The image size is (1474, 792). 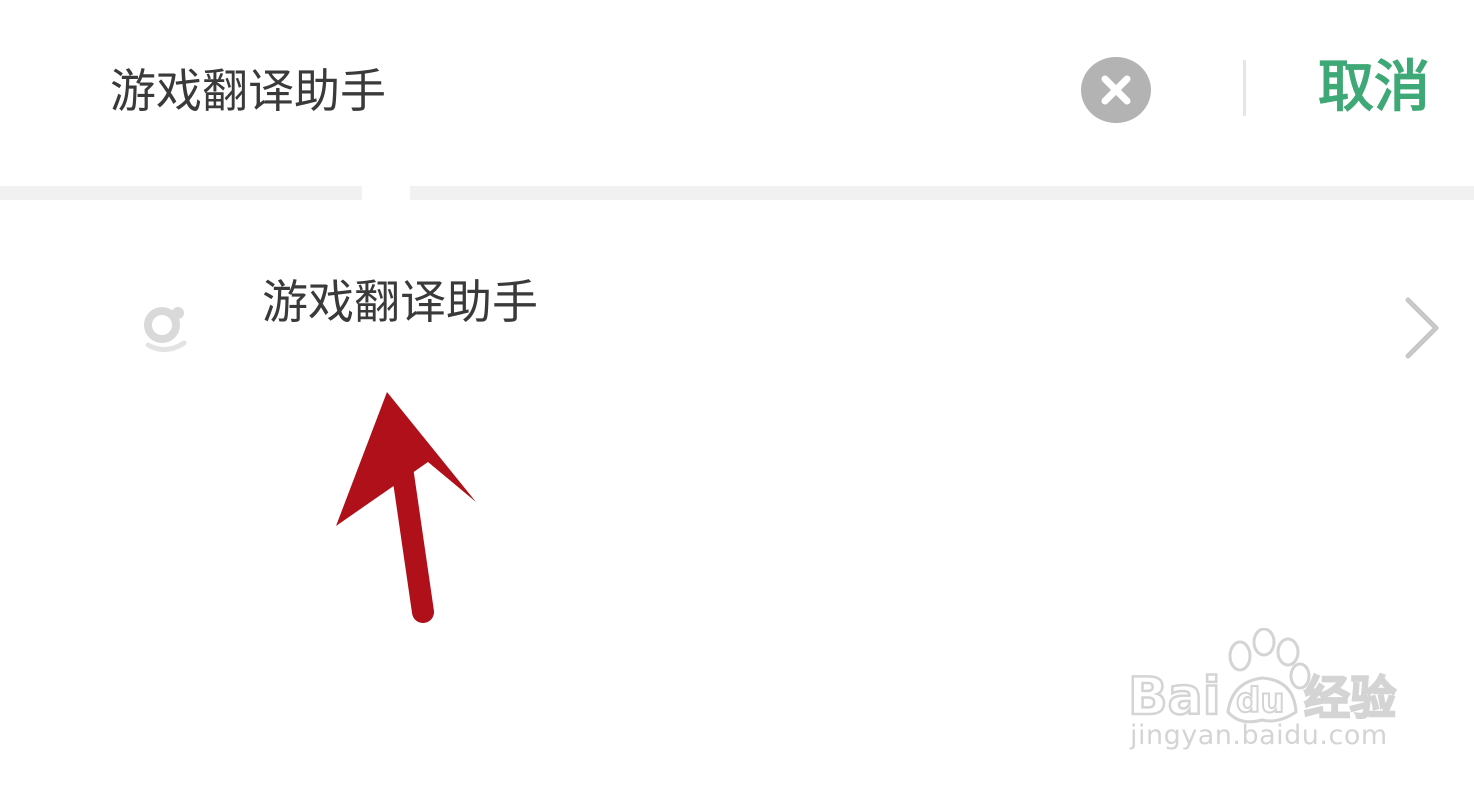 What do you see at coordinates (406, 507) in the screenshot?
I see `red-arrow-icon` at bounding box center [406, 507].